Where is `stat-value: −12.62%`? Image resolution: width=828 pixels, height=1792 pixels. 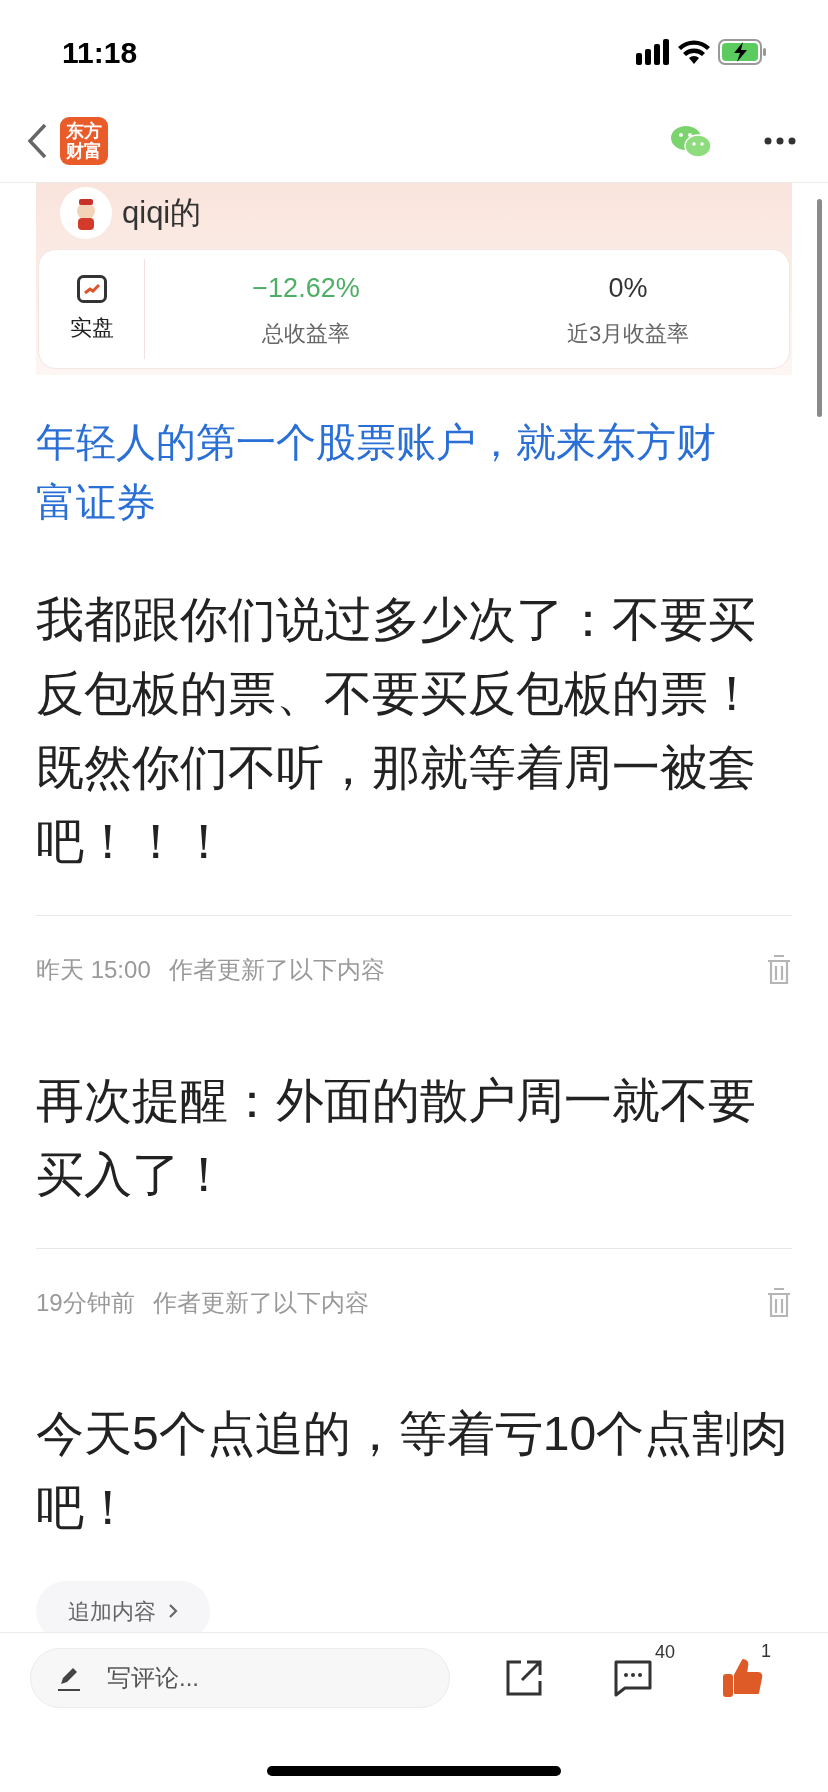 stat-value: −12.62% is located at coordinates (306, 289).